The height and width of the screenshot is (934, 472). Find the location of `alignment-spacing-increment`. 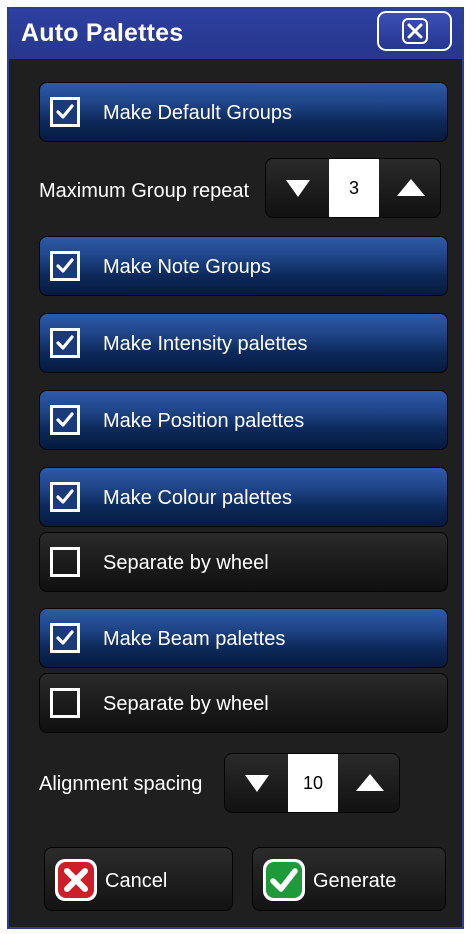

alignment-spacing-increment is located at coordinates (368, 783).